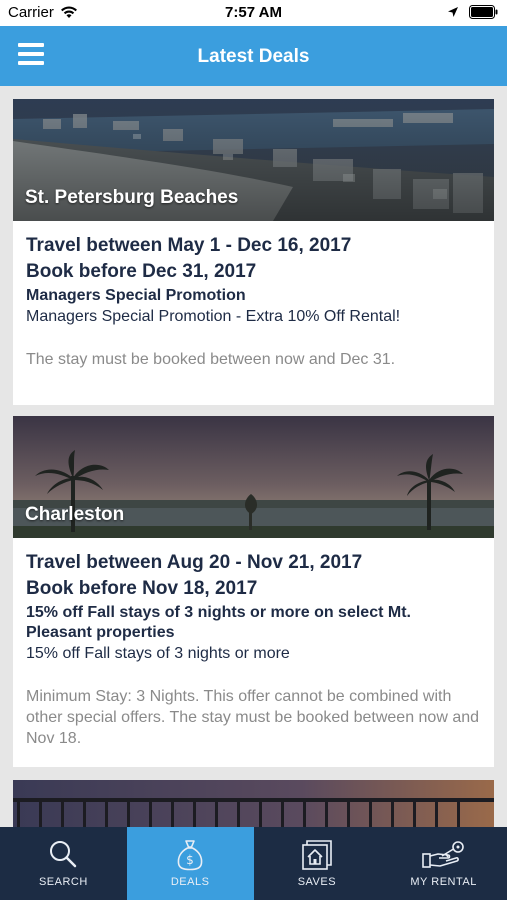 The width and height of the screenshot is (507, 900). Describe the element at coordinates (132, 197) in the screenshot. I see `deal-location: St. Petersburg Beaches` at that location.